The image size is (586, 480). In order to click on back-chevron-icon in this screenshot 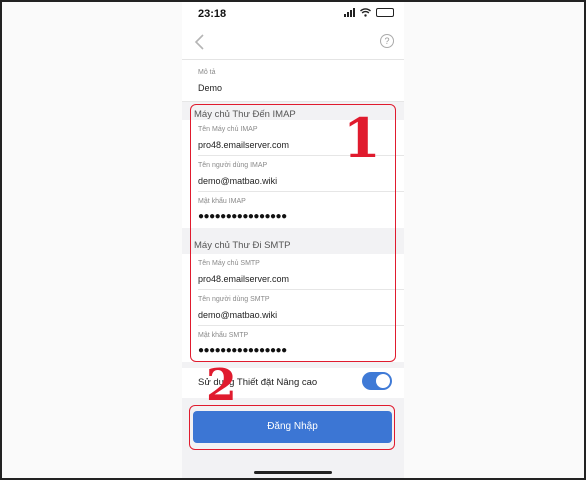, I will do `click(200, 42)`.